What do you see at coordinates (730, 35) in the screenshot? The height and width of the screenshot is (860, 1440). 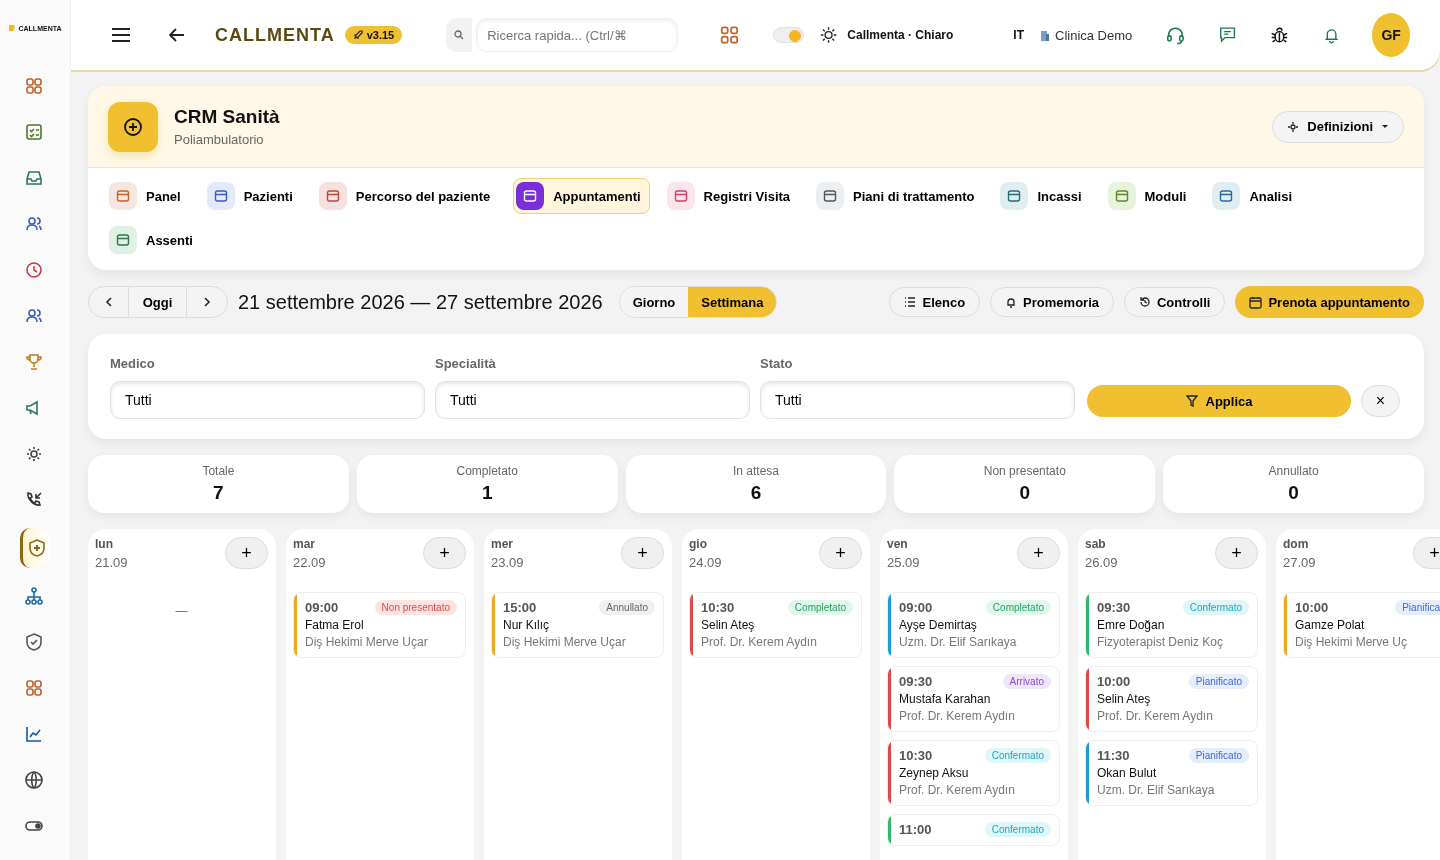 I see `apps-icon` at bounding box center [730, 35].